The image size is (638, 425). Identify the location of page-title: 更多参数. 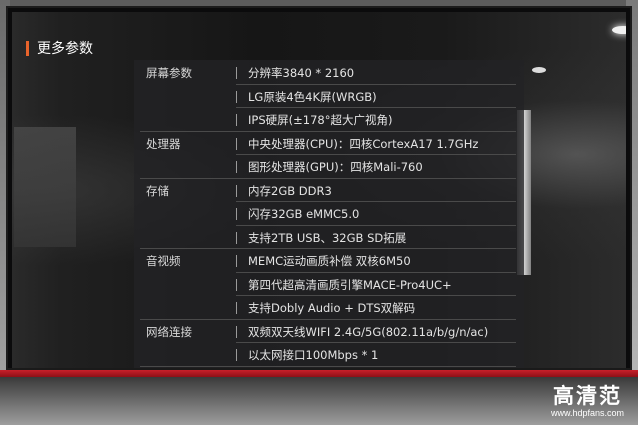
(65, 49).